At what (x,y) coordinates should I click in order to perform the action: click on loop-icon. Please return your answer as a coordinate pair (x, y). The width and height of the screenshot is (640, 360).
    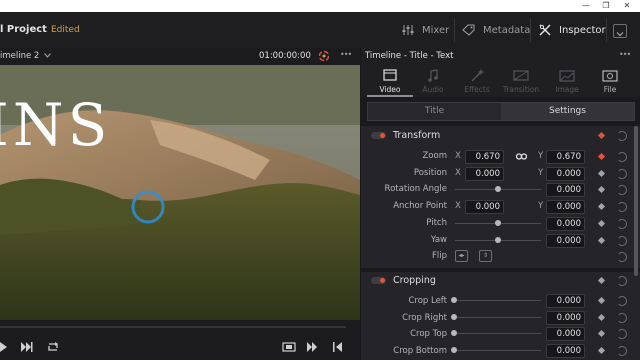
    Looking at the image, I should click on (53, 347).